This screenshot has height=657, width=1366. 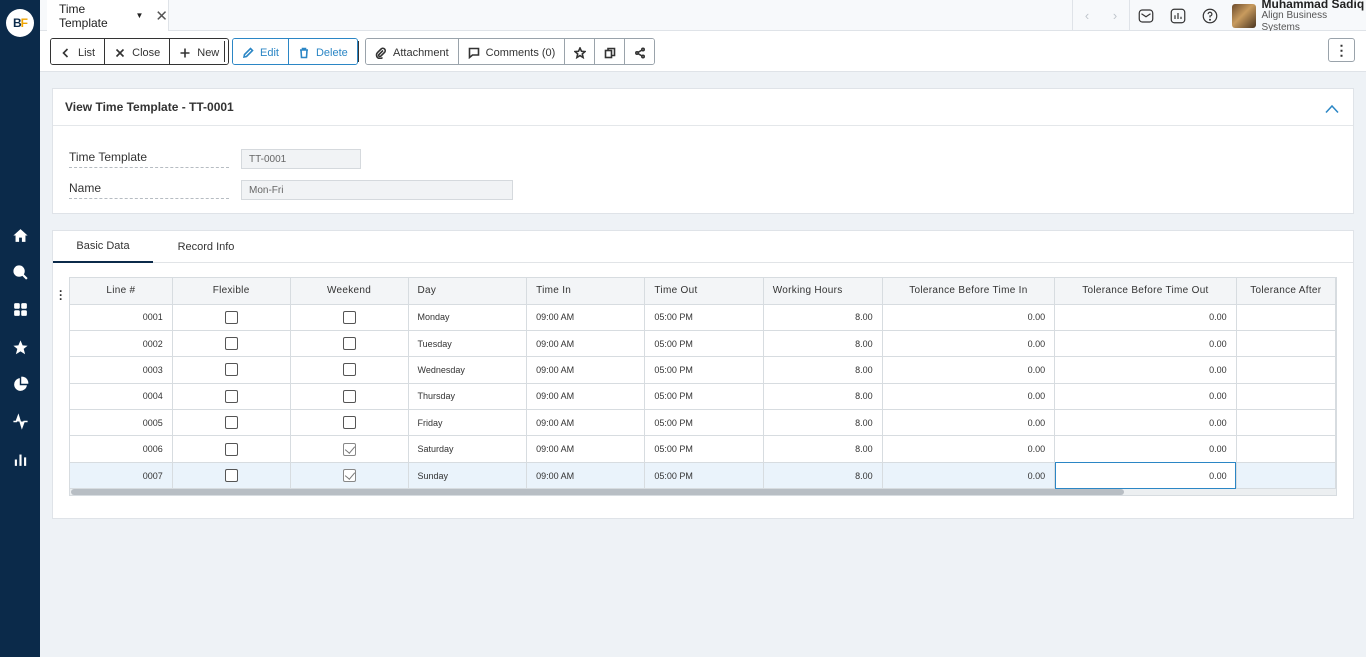 What do you see at coordinates (468, 344) in the screenshot?
I see `day-cell: Tuesday` at bounding box center [468, 344].